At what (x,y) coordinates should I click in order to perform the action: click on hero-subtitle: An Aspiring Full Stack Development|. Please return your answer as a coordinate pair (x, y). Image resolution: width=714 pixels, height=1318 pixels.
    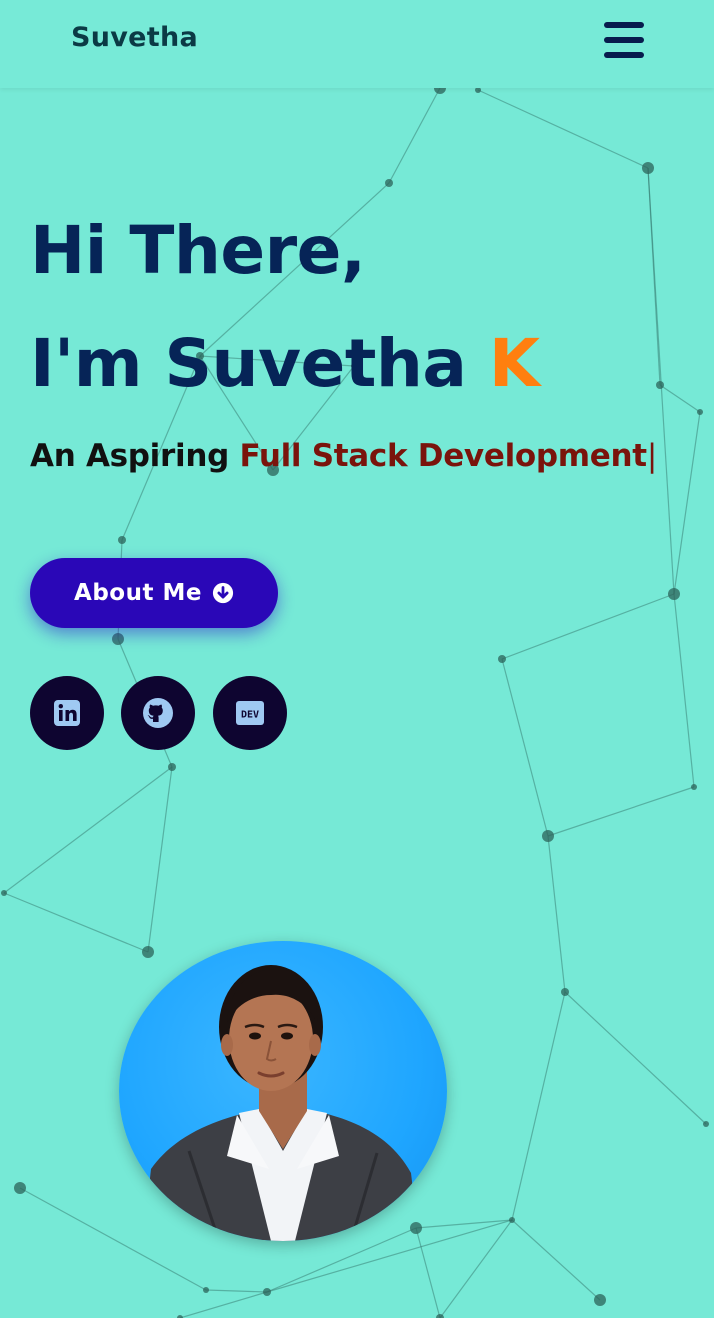
    Looking at the image, I should click on (343, 456).